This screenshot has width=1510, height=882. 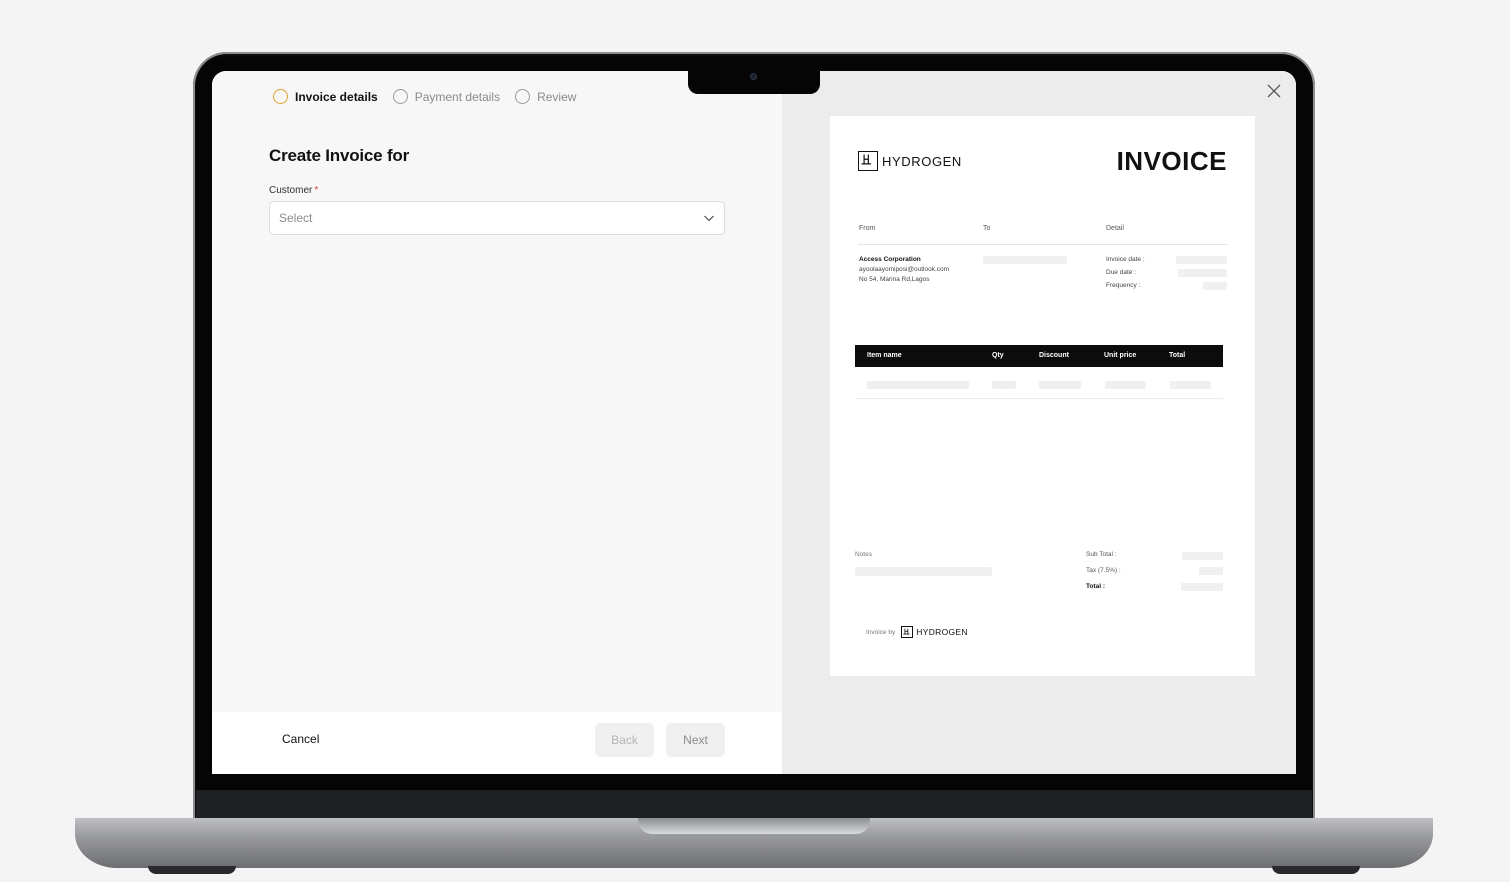 What do you see at coordinates (1125, 259) in the screenshot?
I see `invoice-date-label: Invoice date :` at bounding box center [1125, 259].